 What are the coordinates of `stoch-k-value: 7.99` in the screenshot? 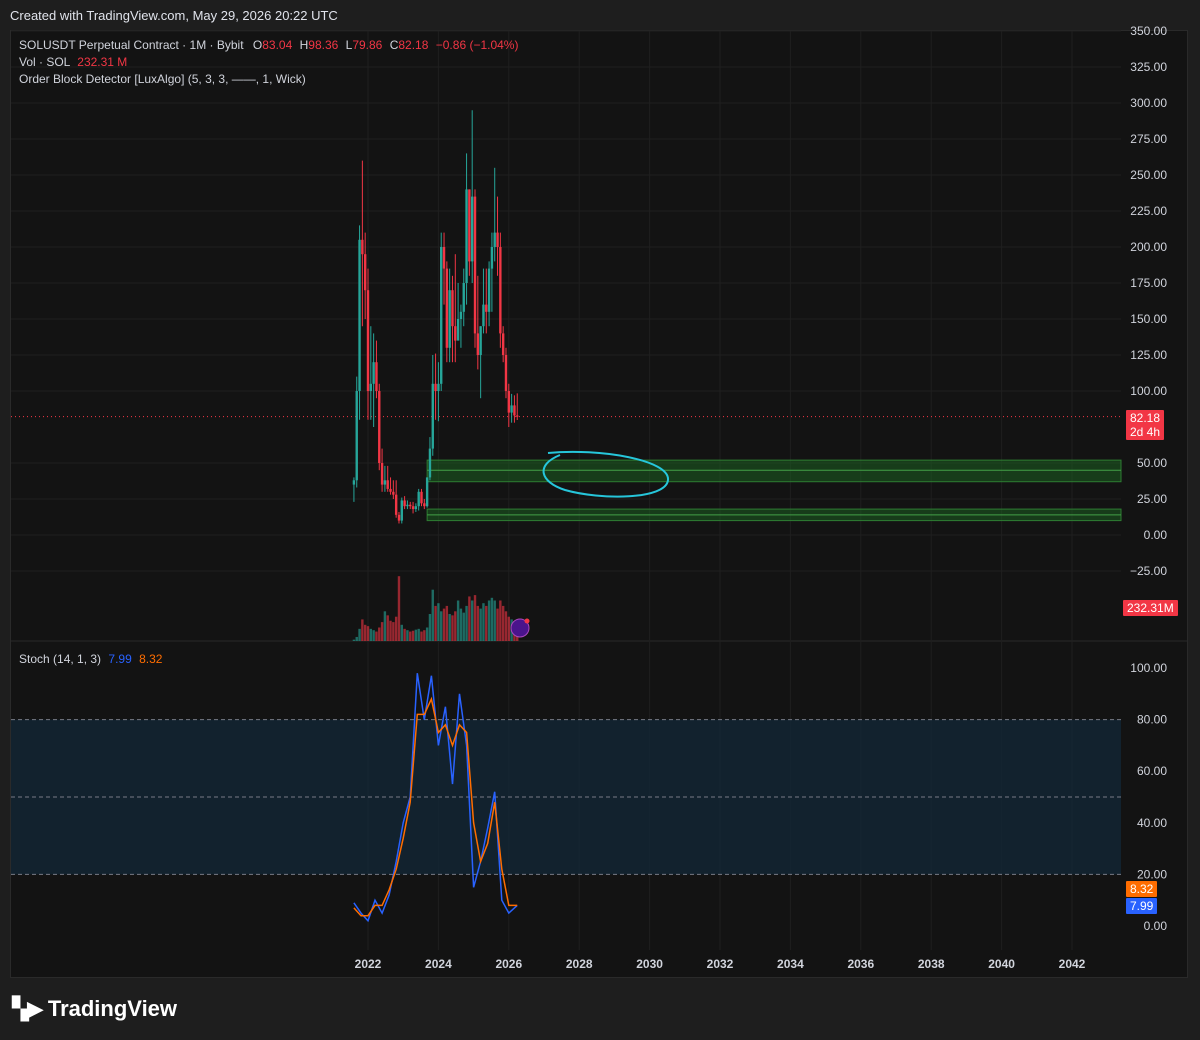 It's located at (120, 659).